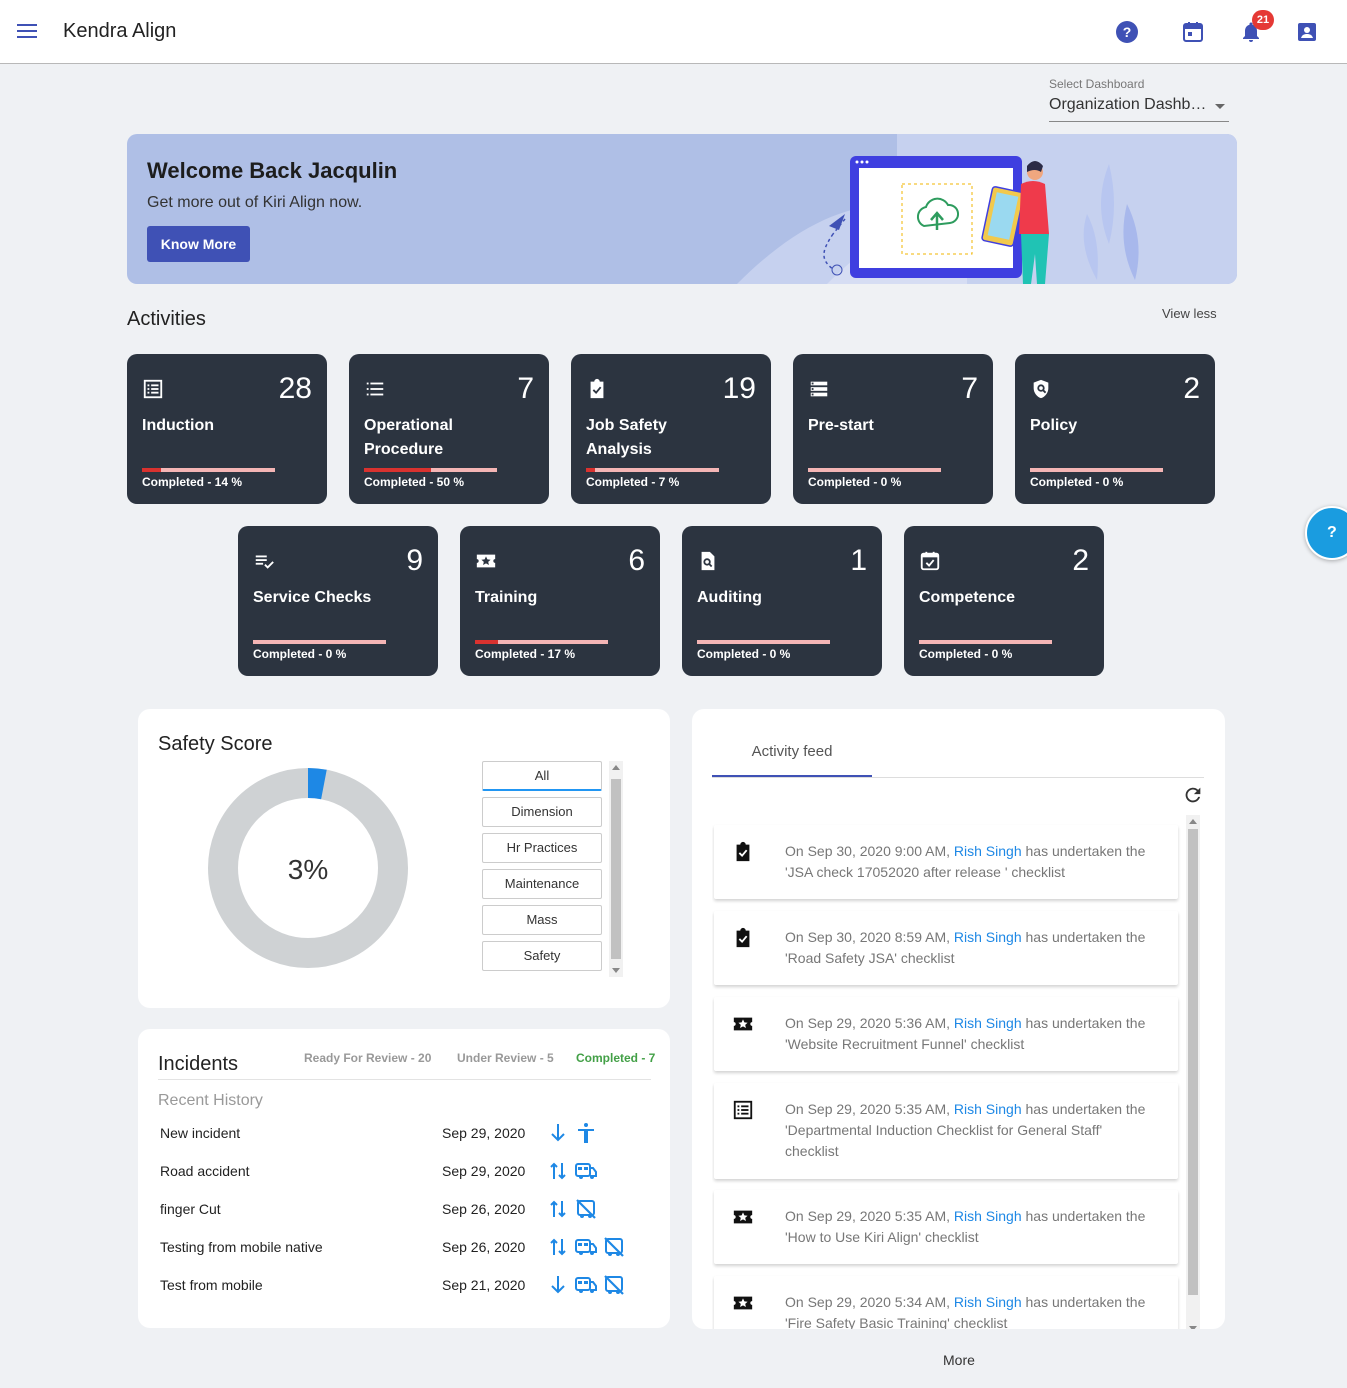  Describe the element at coordinates (198, 244) in the screenshot. I see `know-more-button: Know More` at that location.